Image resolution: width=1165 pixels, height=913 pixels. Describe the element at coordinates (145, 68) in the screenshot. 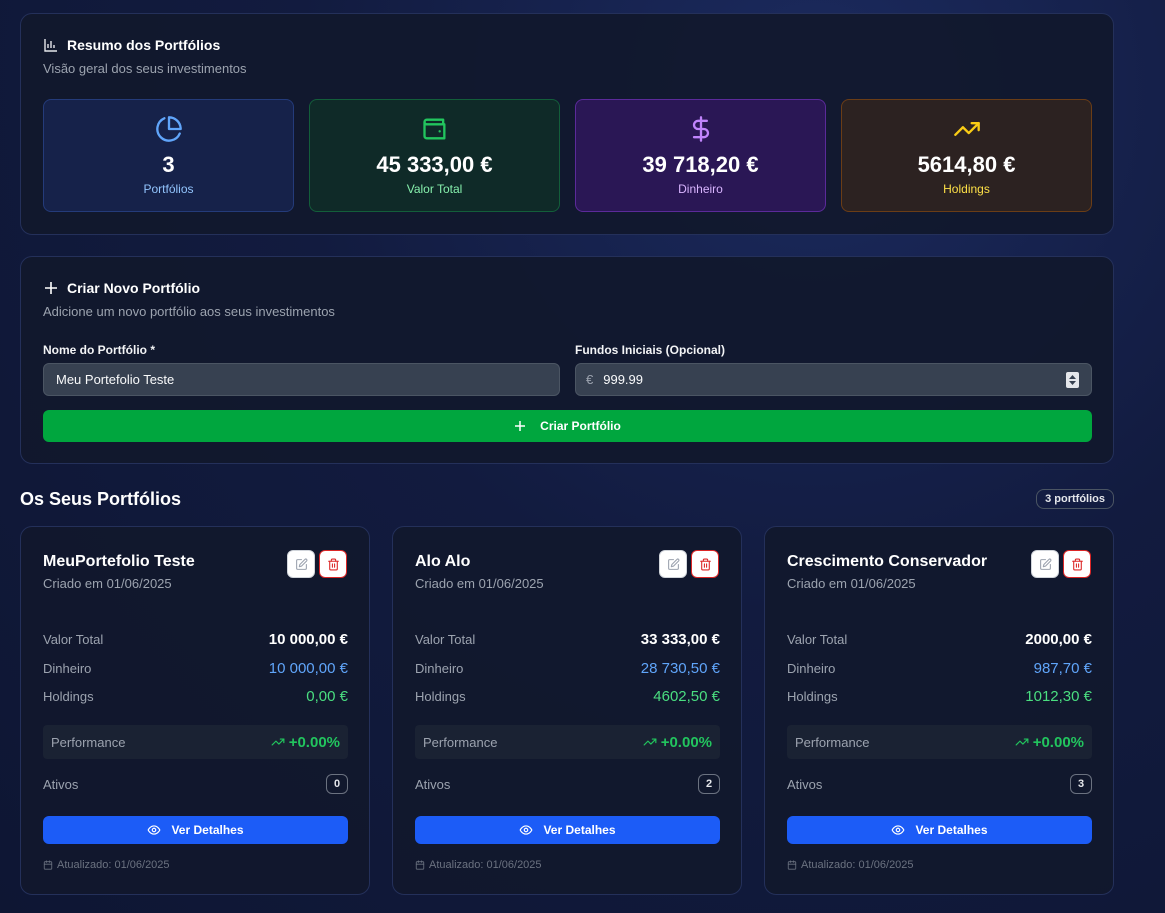

I see `summary-subtitle: Visão geral dos seus investimentos` at that location.